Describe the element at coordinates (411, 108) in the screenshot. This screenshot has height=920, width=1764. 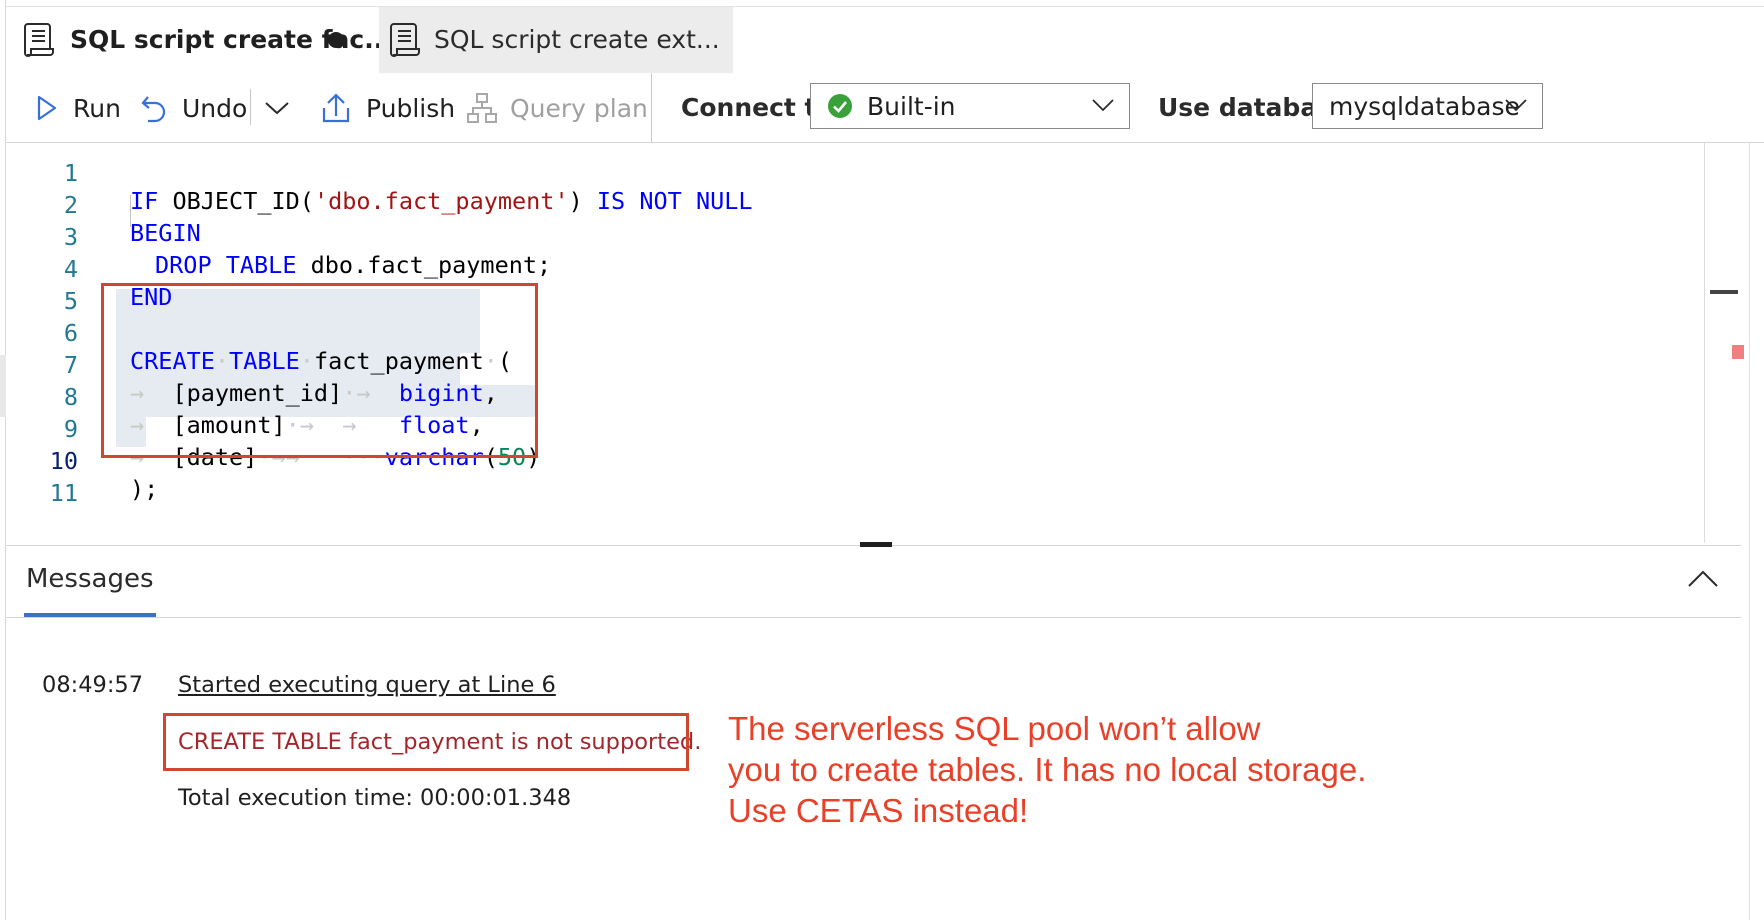
I see `publish-label: Publish` at that location.